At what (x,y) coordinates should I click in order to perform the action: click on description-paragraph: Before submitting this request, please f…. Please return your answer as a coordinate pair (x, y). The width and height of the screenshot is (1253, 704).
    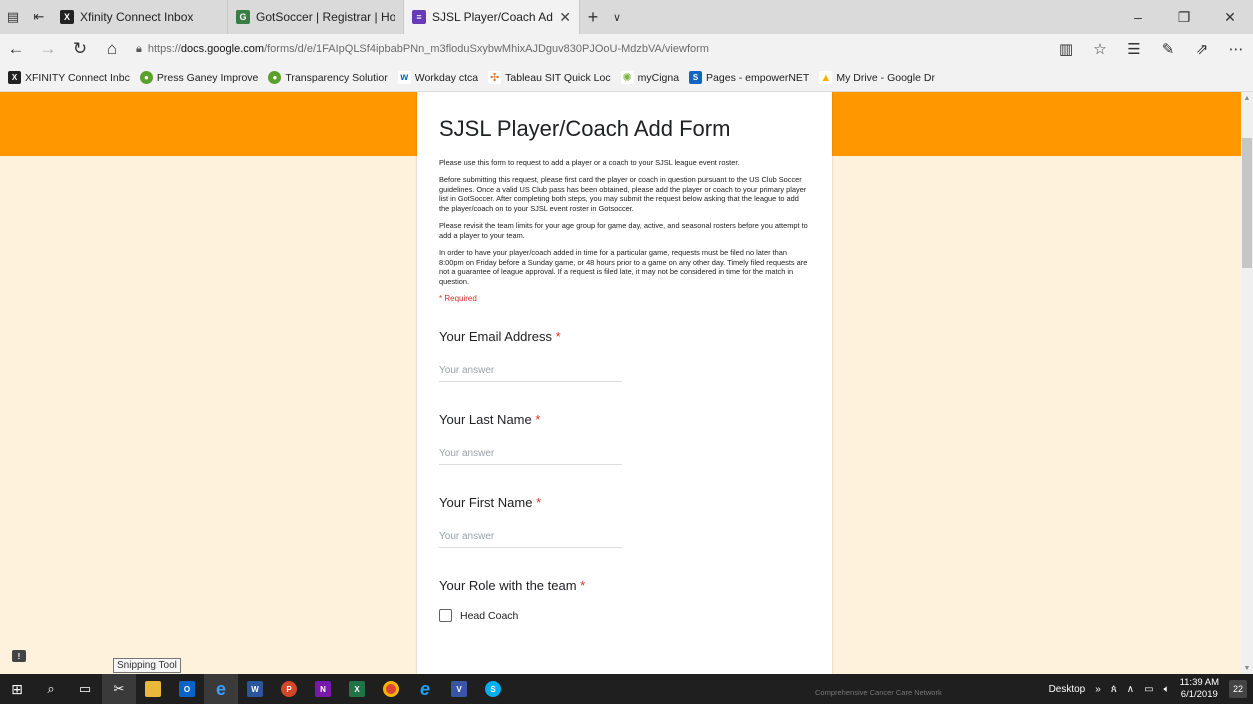
    Looking at the image, I should click on (623, 194).